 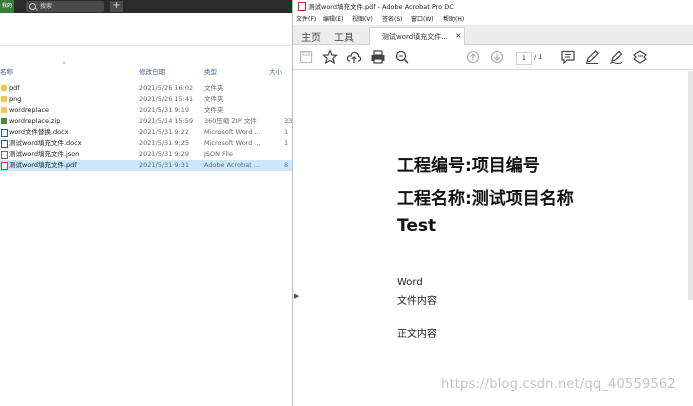 What do you see at coordinates (392, 18) in the screenshot?
I see `menu-sign: 签名(S)` at bounding box center [392, 18].